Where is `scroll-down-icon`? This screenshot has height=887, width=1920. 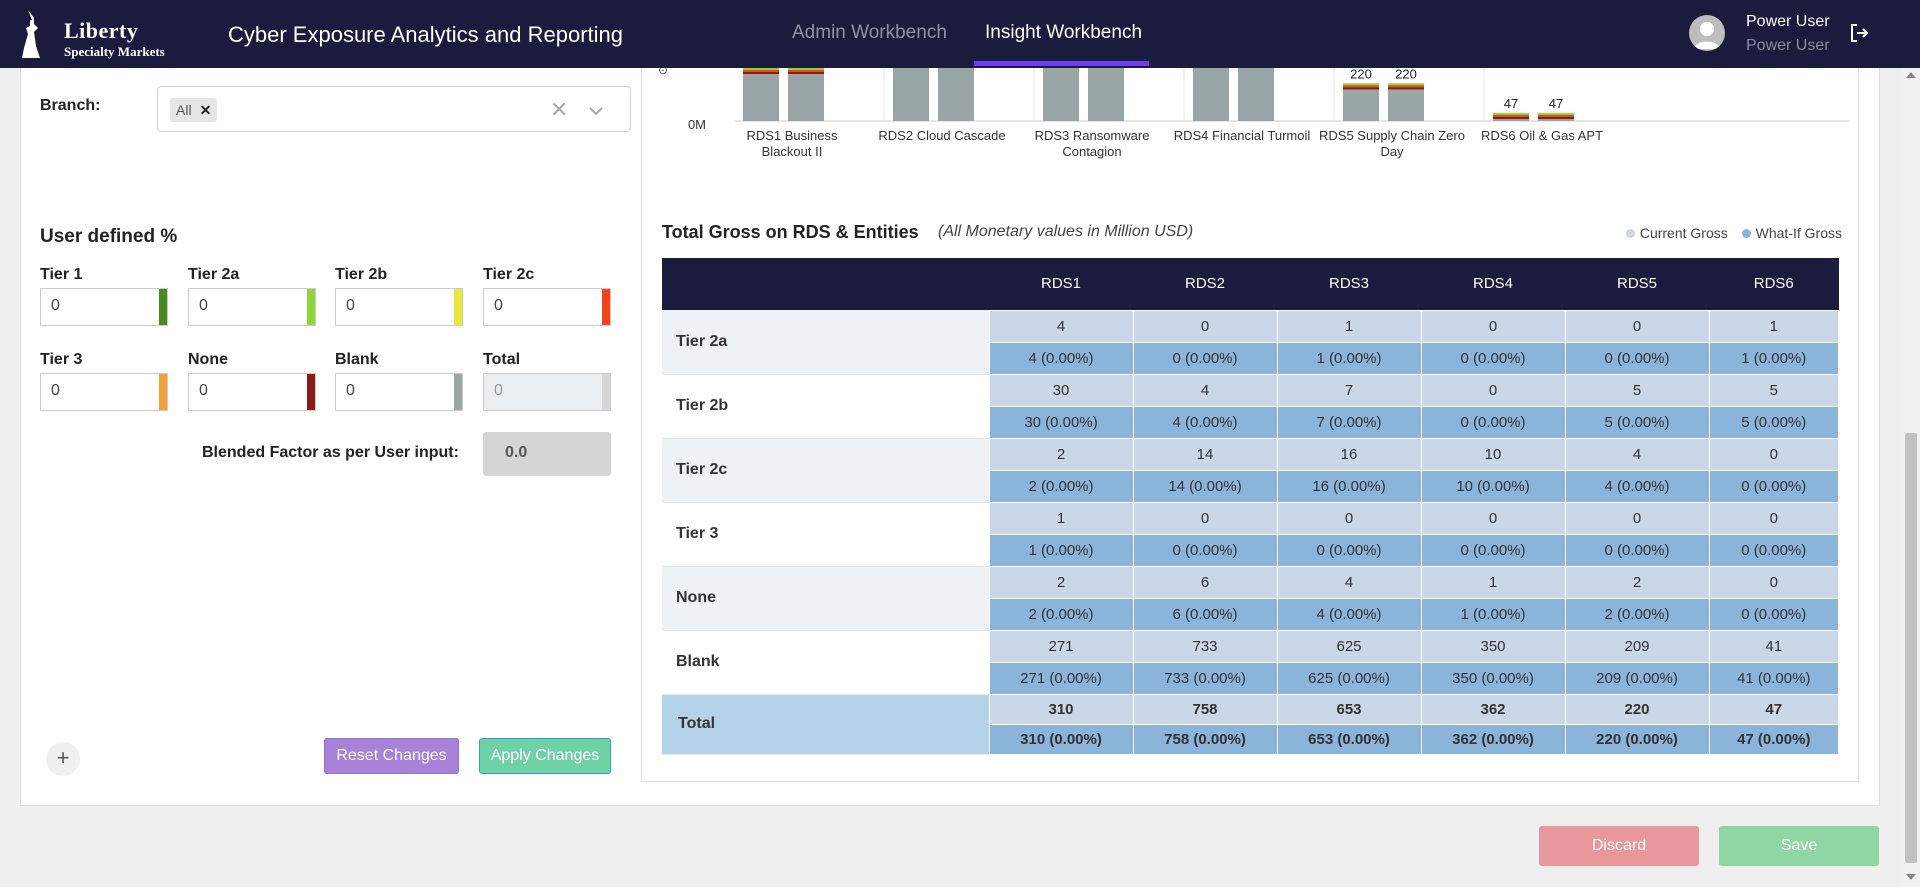 scroll-down-icon is located at coordinates (1911, 877).